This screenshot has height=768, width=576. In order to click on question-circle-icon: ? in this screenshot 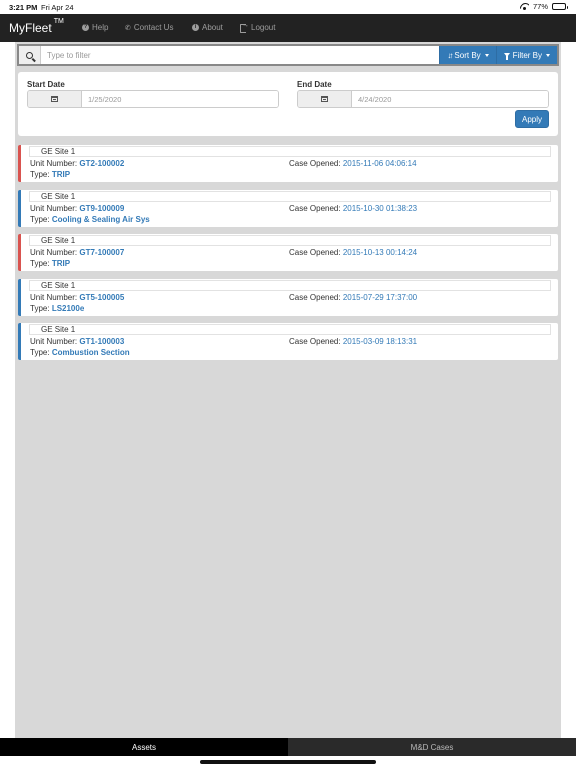, I will do `click(85, 27)`.